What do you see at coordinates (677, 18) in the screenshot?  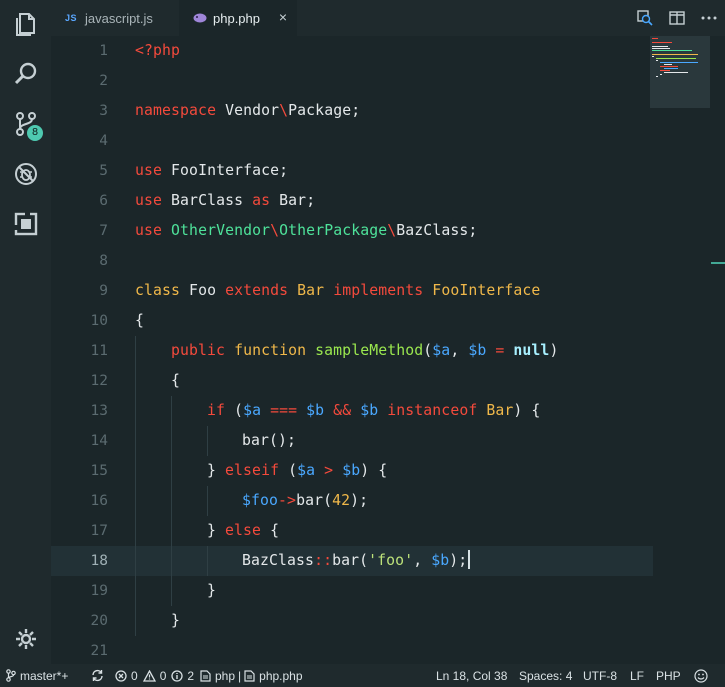 I see `split-editor-icon` at bounding box center [677, 18].